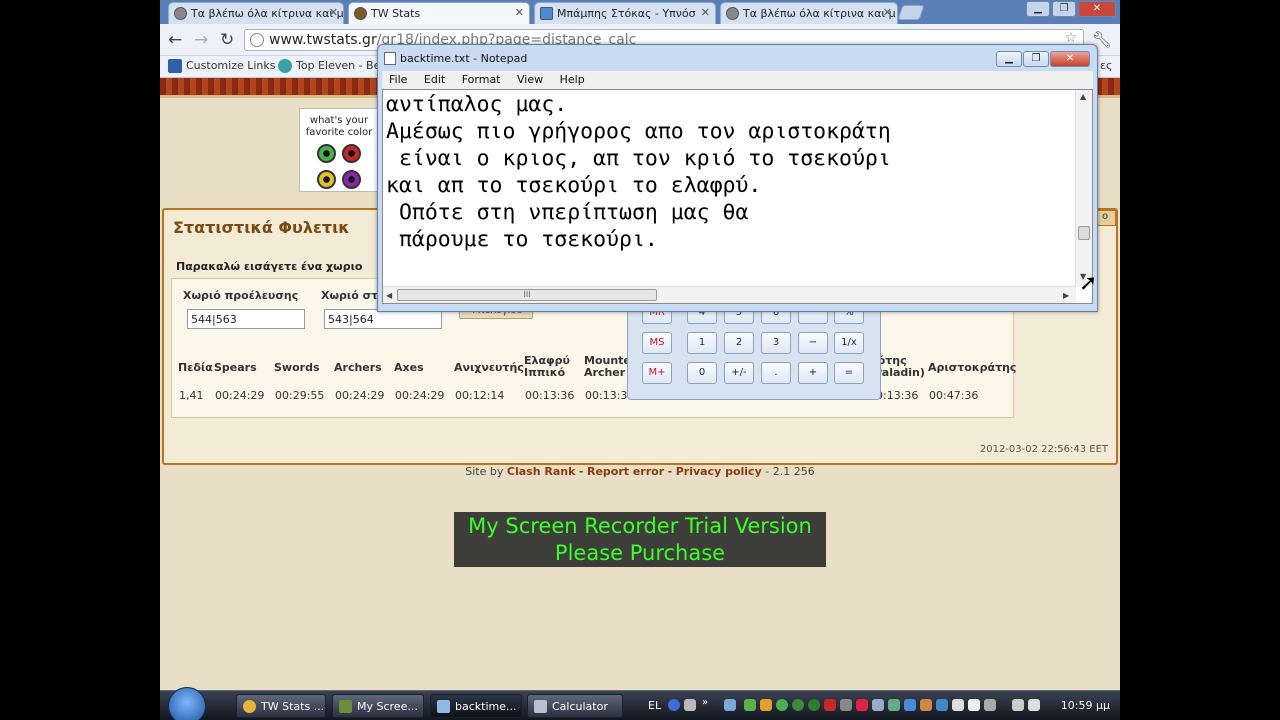 This screenshot has height=720, width=1280. Describe the element at coordinates (1018, 705) in the screenshot. I see `network-icon` at that location.